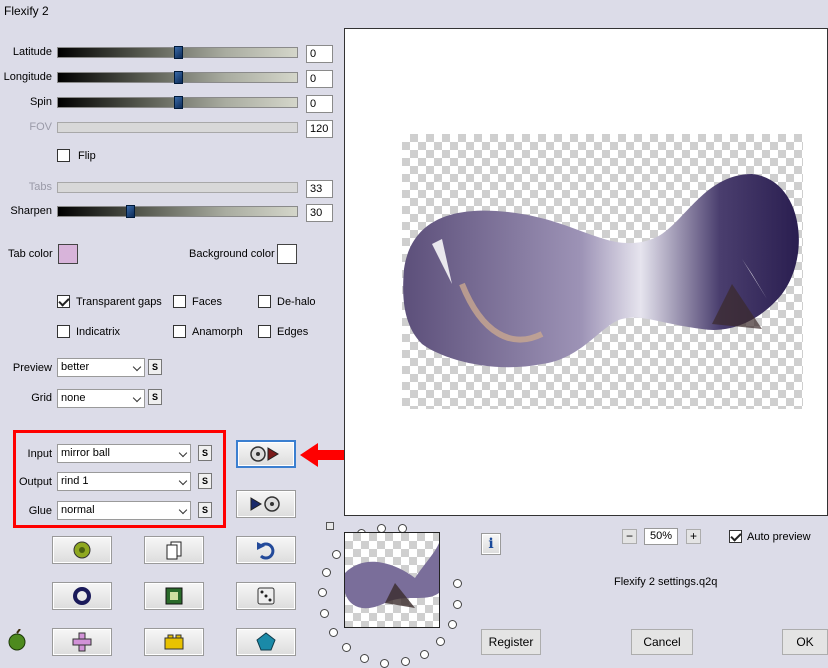 Image resolution: width=828 pixels, height=668 pixels. Describe the element at coordinates (155, 367) in the screenshot. I see `preview-s-button: S` at that location.